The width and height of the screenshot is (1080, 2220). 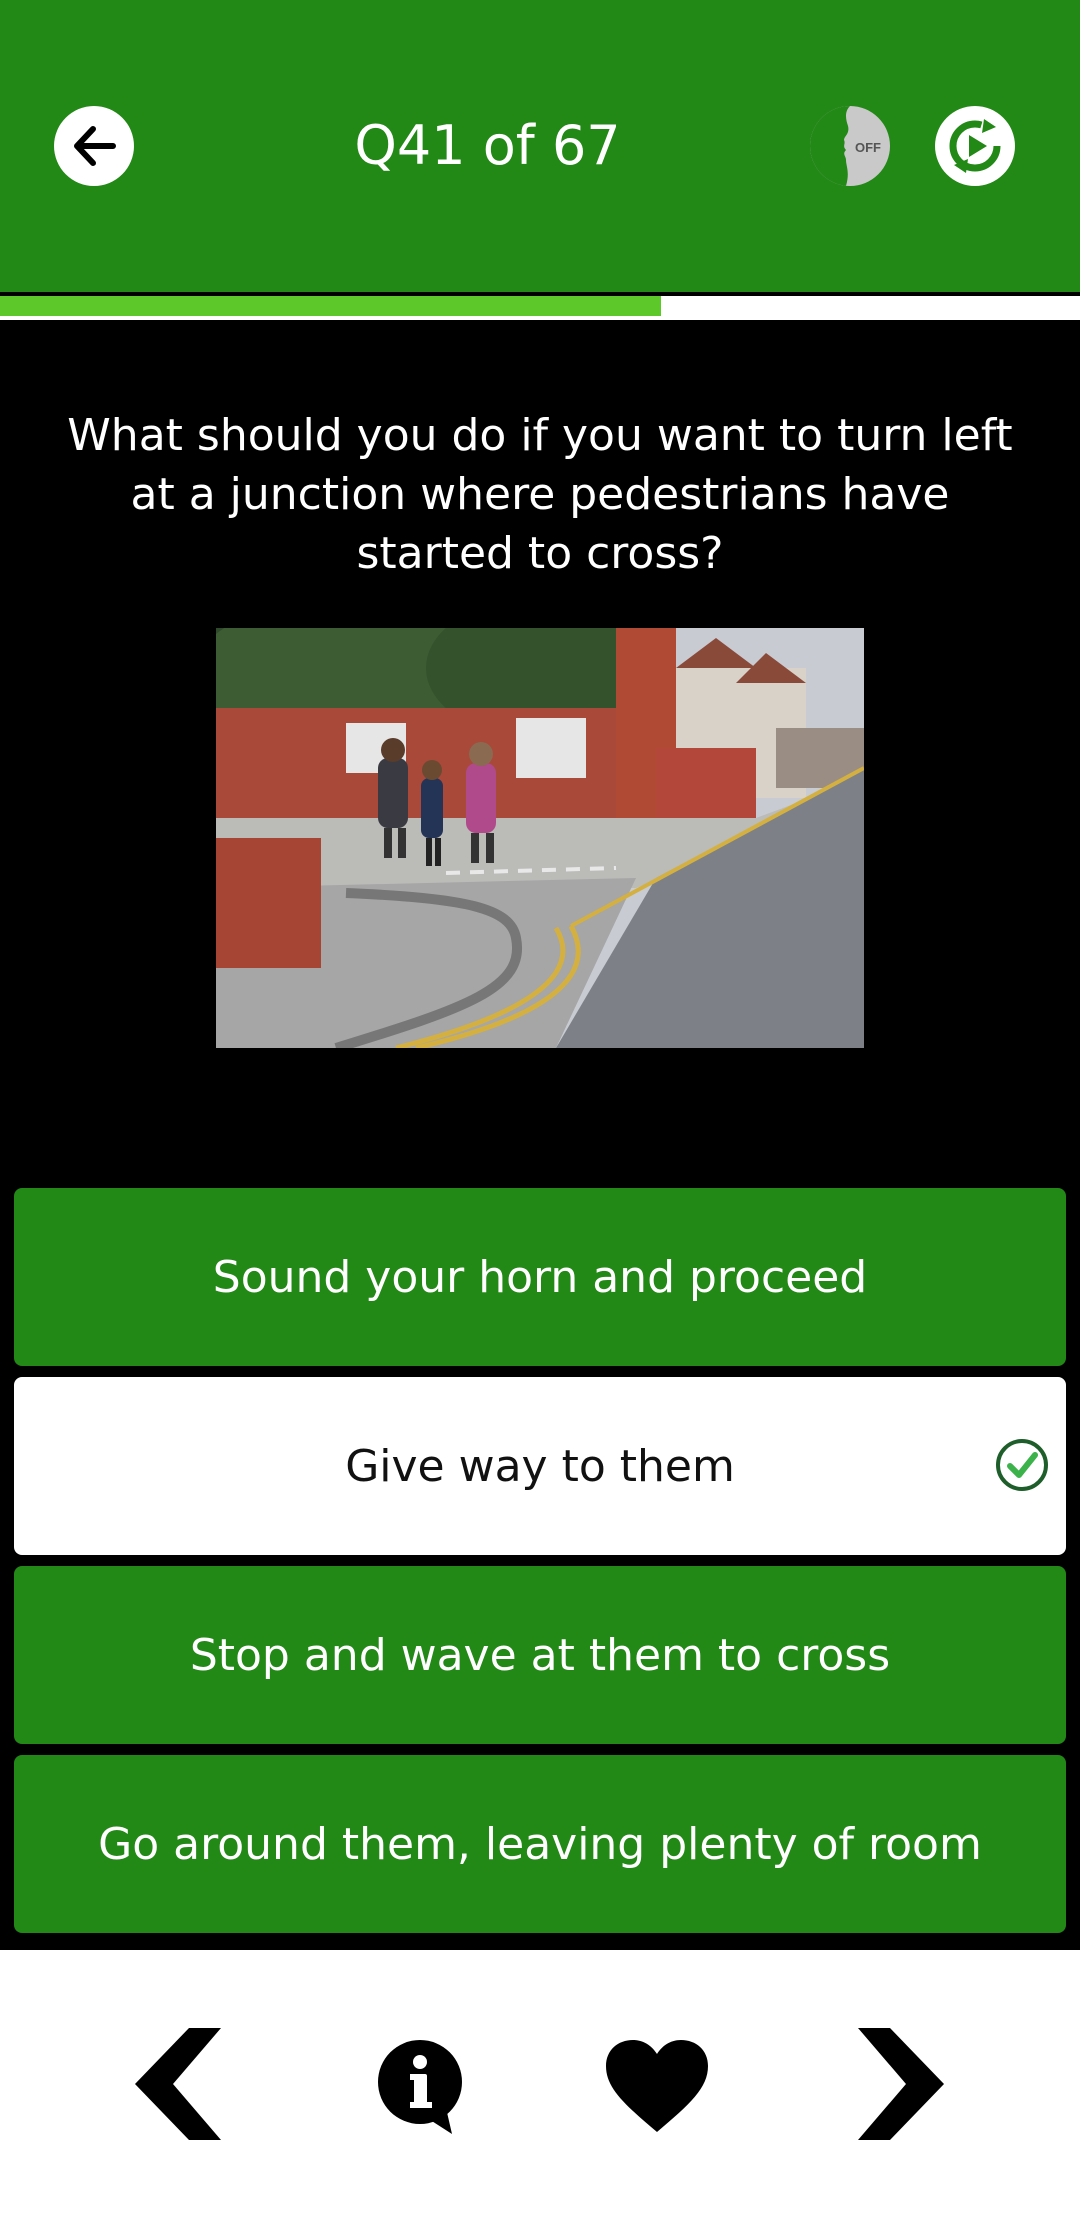 I want to click on refresh-icon, so click(x=975, y=146).